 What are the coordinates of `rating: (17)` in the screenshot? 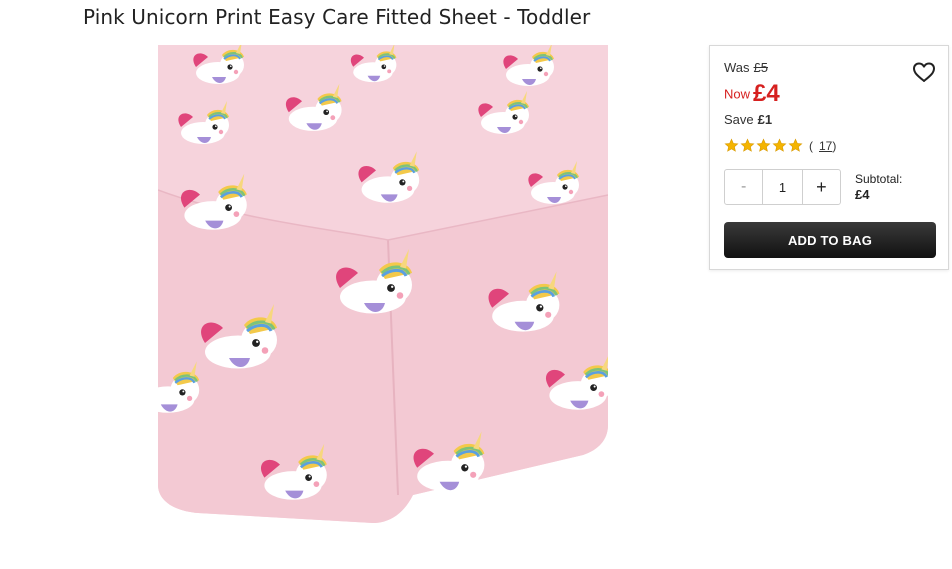 It's located at (780, 145).